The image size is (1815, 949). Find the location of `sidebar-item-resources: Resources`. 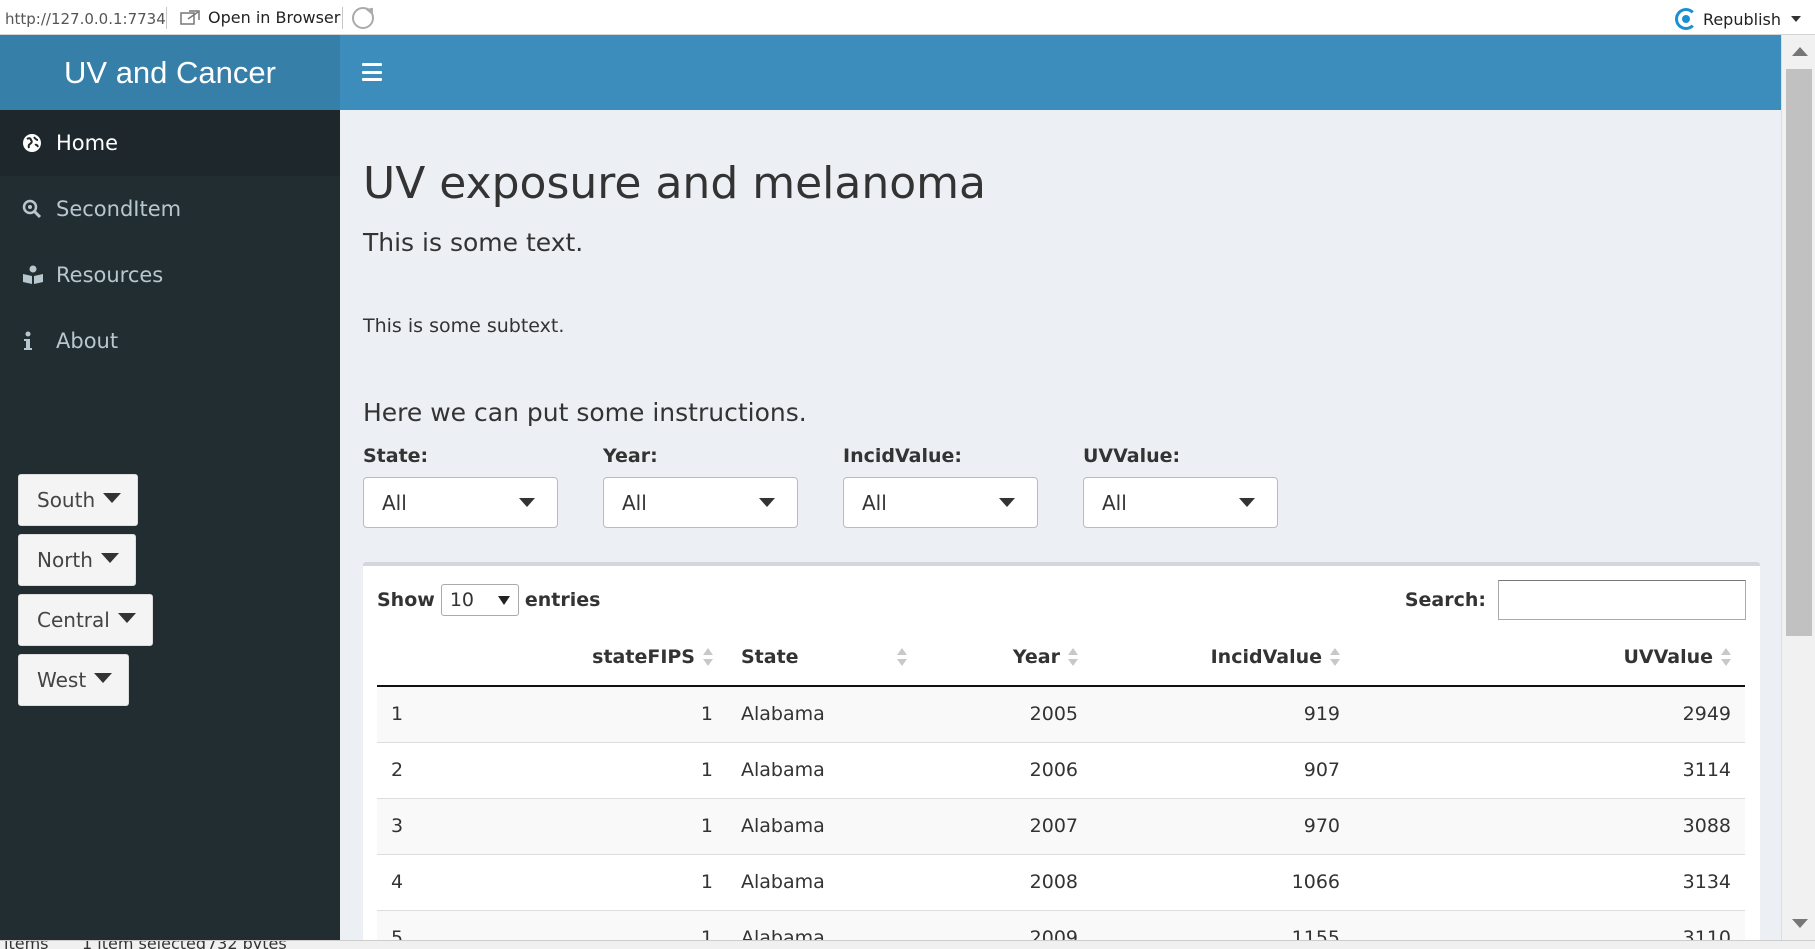

sidebar-item-resources: Resources is located at coordinates (170, 275).